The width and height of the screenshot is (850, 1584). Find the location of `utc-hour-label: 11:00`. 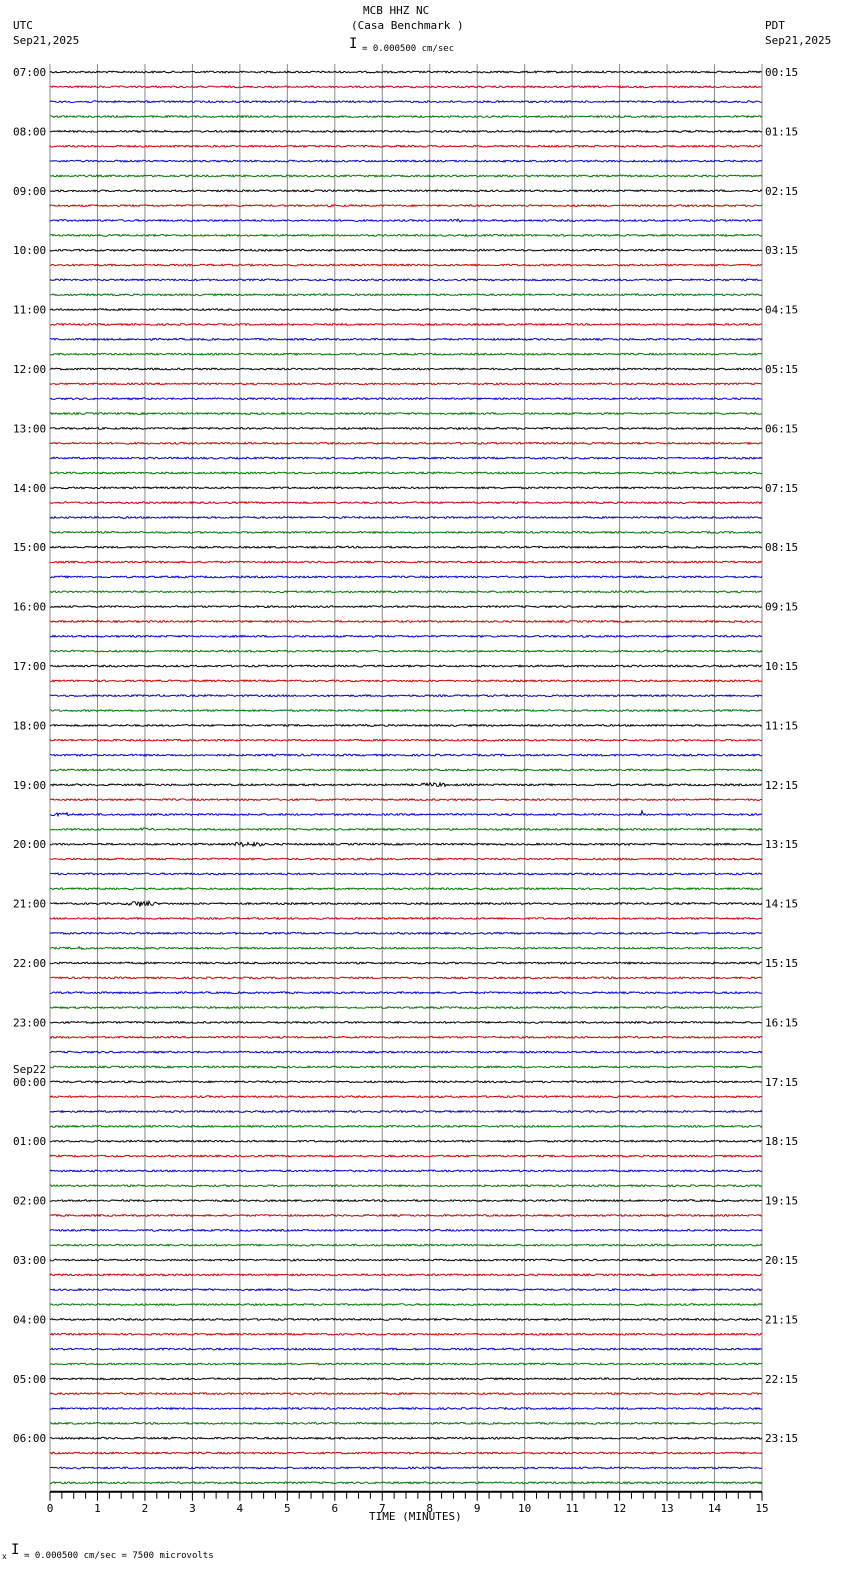

utc-hour-label: 11:00 is located at coordinates (29, 310).